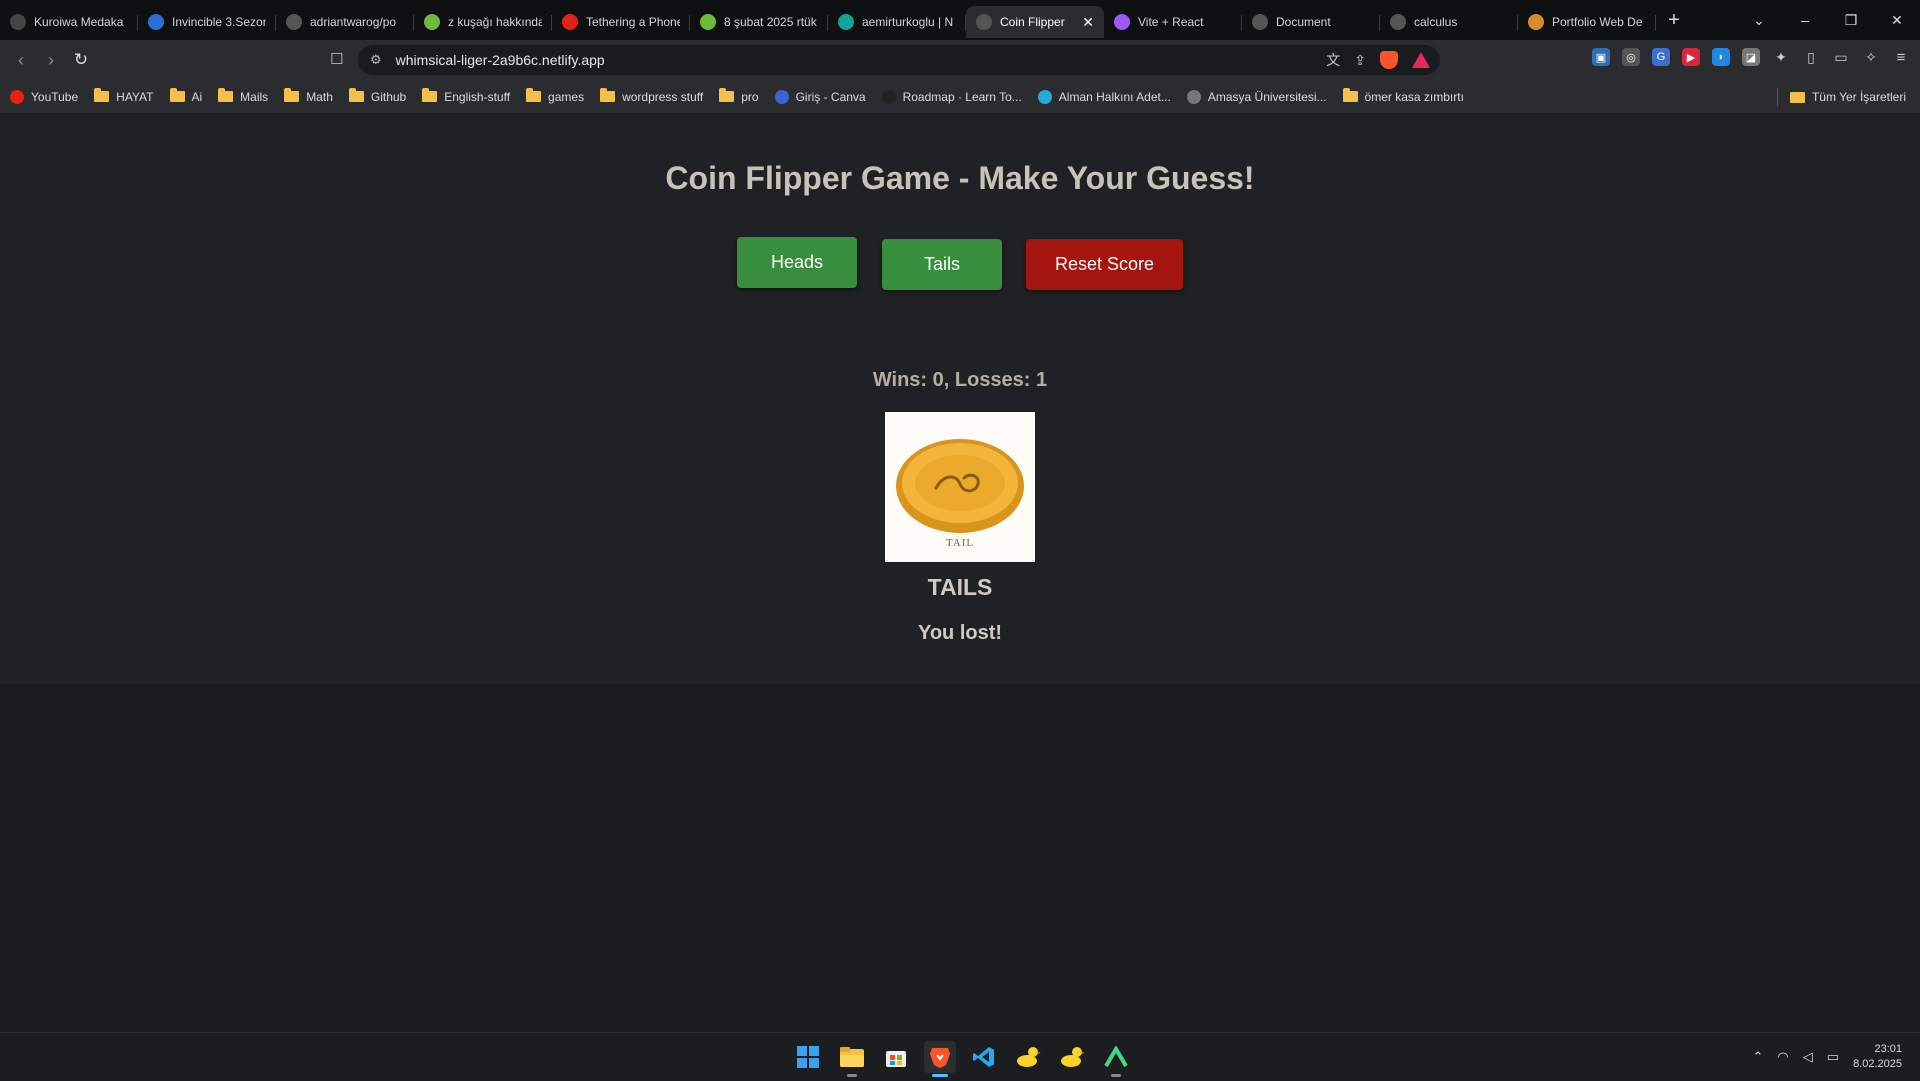  What do you see at coordinates (1601, 57) in the screenshot?
I see `extension-icon: ▣` at bounding box center [1601, 57].